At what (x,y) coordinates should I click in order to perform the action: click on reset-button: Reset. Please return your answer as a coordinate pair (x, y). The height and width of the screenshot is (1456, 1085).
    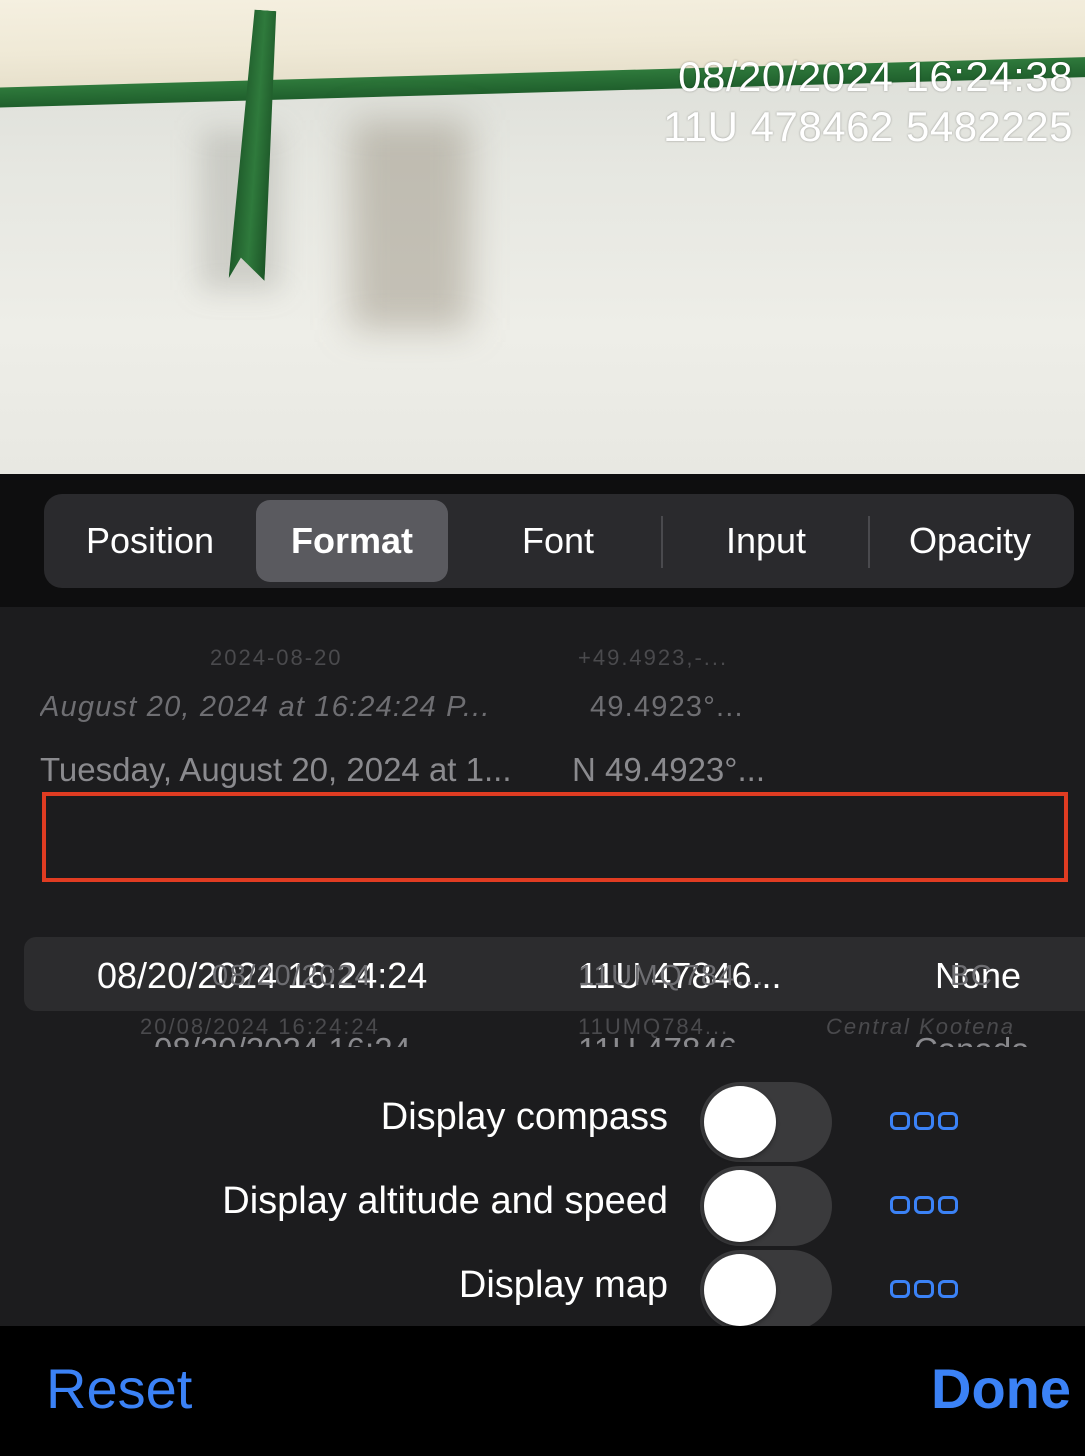
    Looking at the image, I should click on (119, 1389).